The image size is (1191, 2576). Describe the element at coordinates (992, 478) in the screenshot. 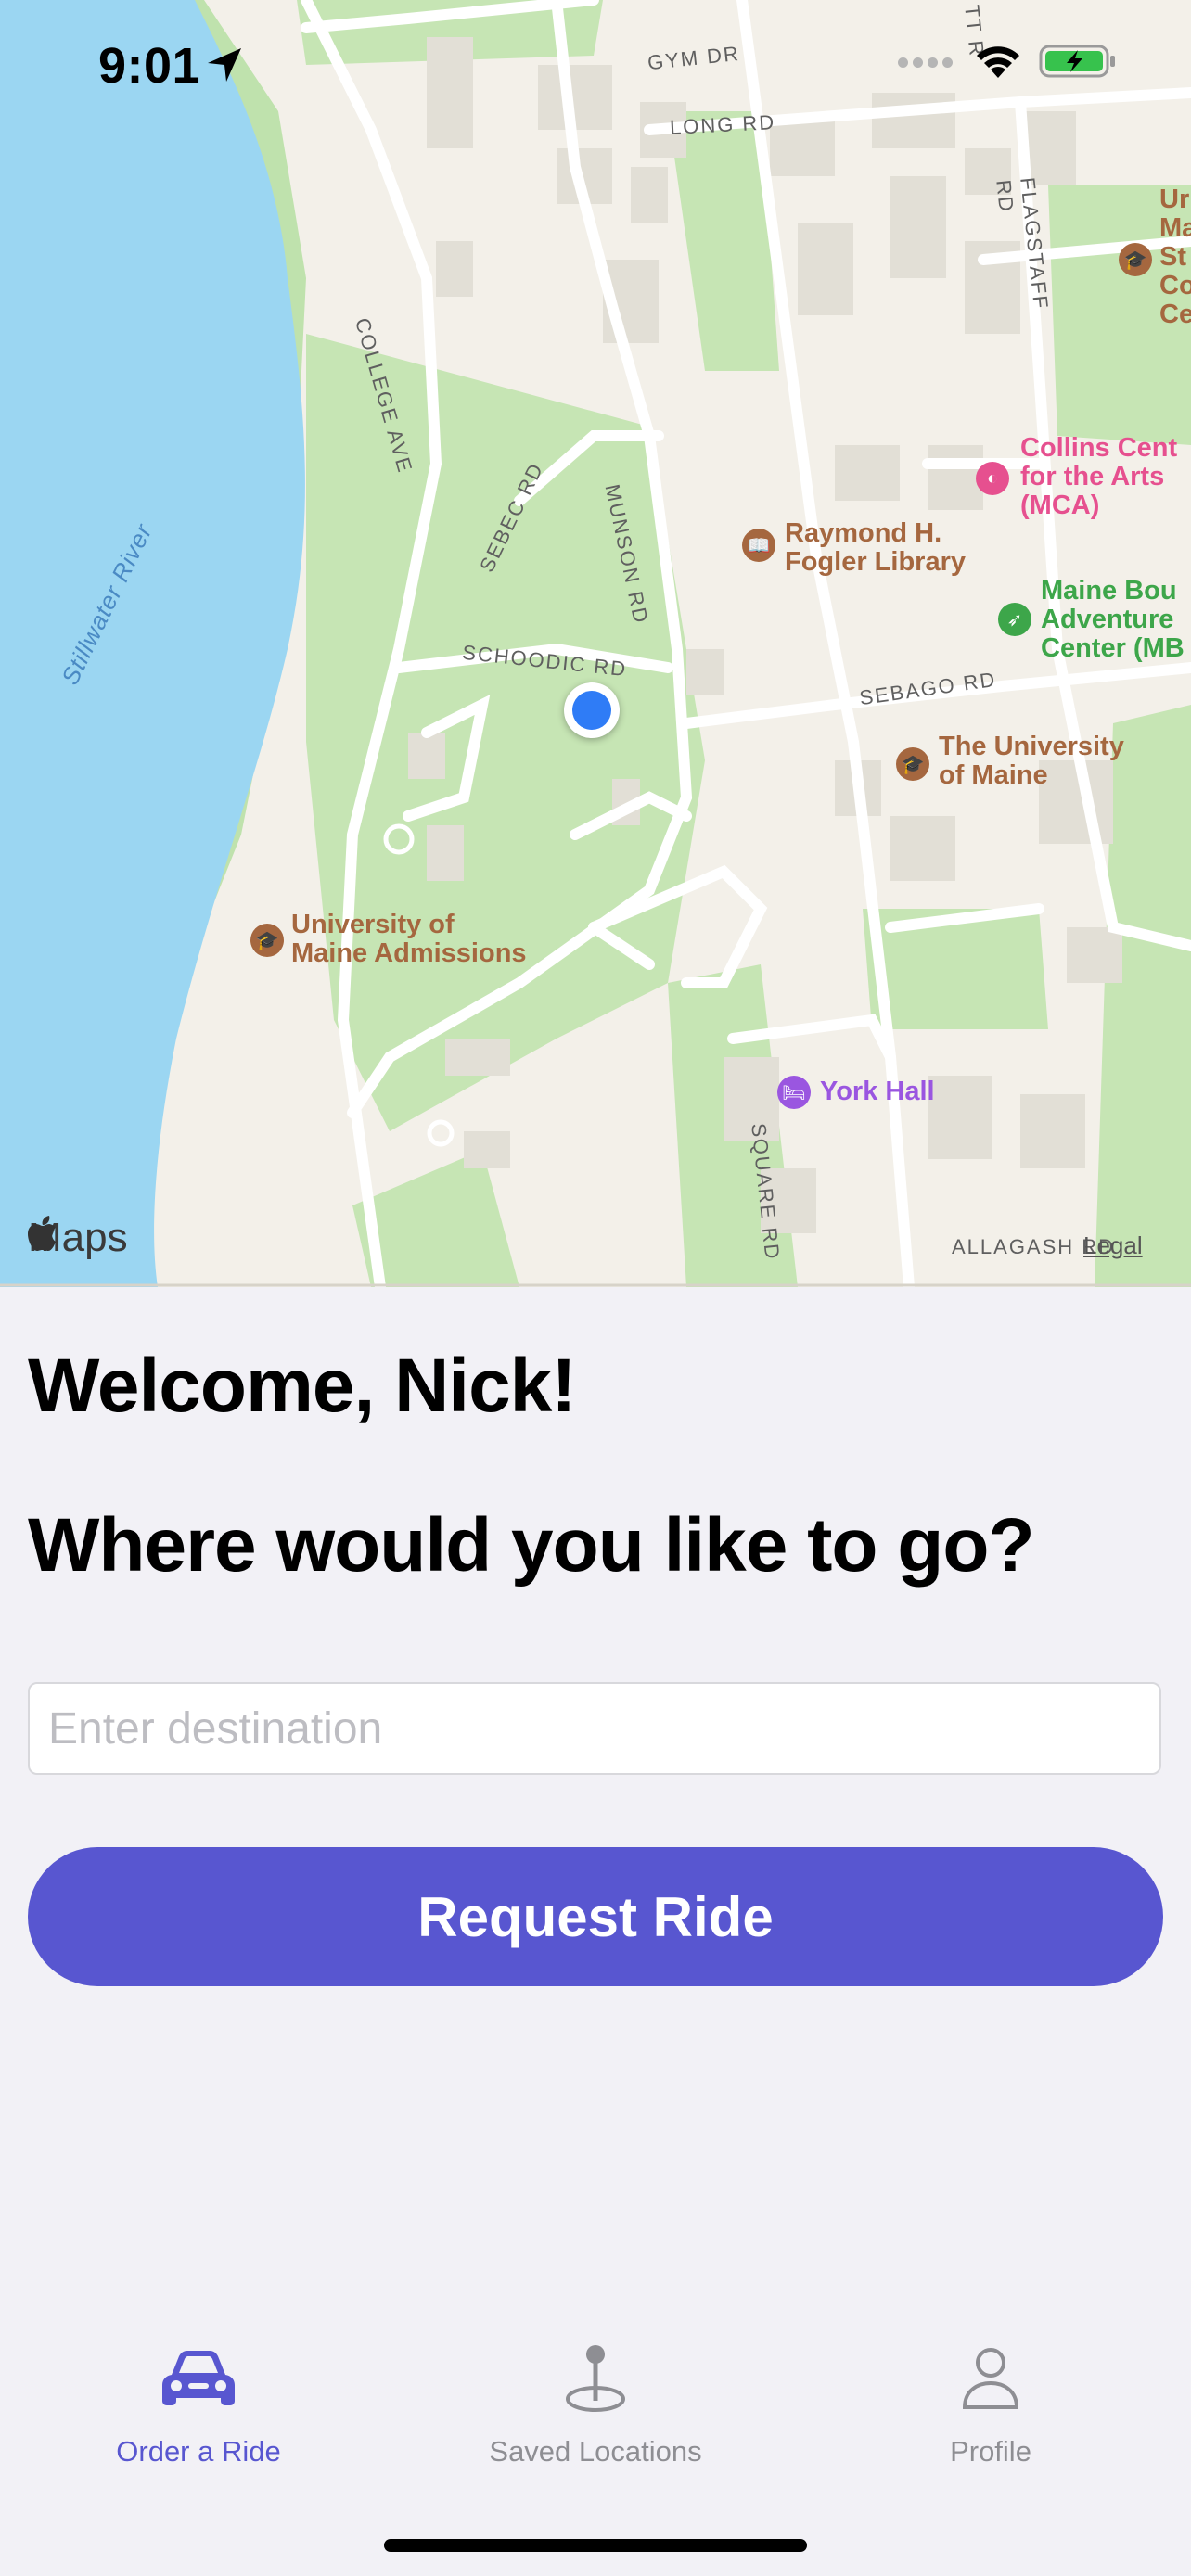

I see `theater-icon: ◐` at that location.